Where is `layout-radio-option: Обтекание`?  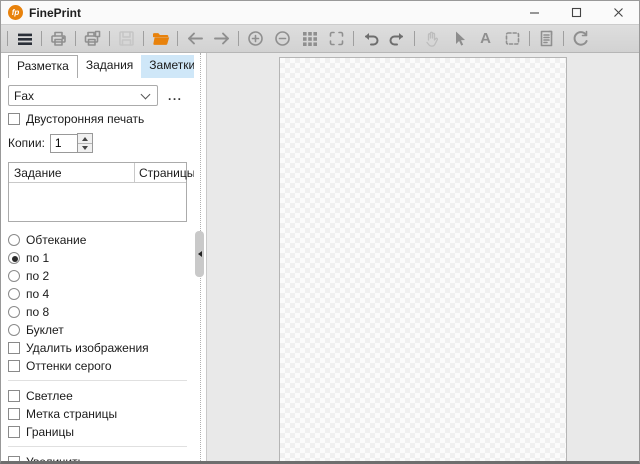
layout-radio-option: Обтекание is located at coordinates (97, 239).